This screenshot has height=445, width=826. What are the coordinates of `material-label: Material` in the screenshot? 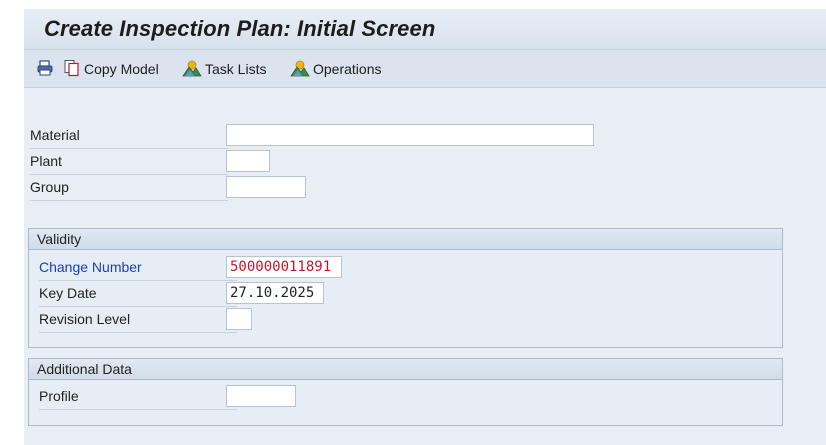 It's located at (55, 135).